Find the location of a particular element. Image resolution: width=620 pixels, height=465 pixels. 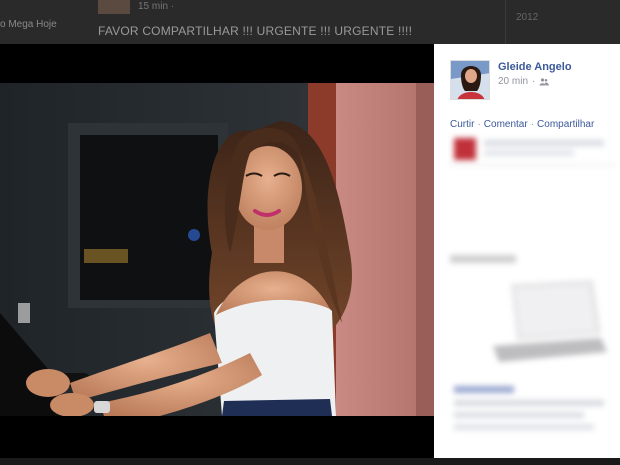

blurred-ad-text is located at coordinates (534, 412).